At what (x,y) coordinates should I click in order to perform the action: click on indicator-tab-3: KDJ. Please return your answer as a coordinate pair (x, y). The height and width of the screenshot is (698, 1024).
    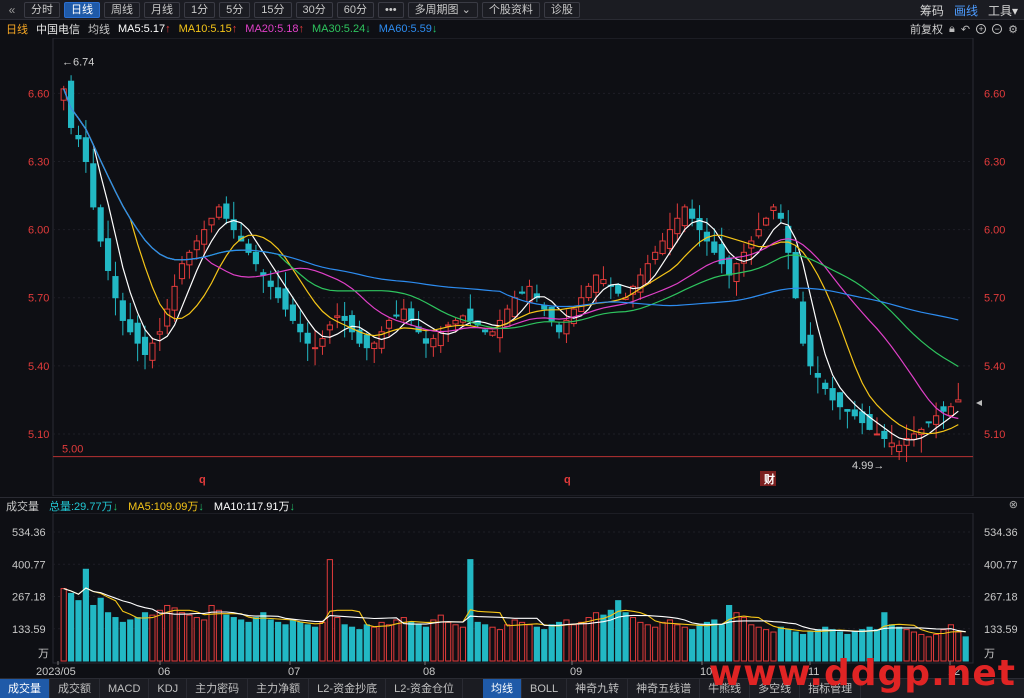
    Looking at the image, I should click on (168, 688).